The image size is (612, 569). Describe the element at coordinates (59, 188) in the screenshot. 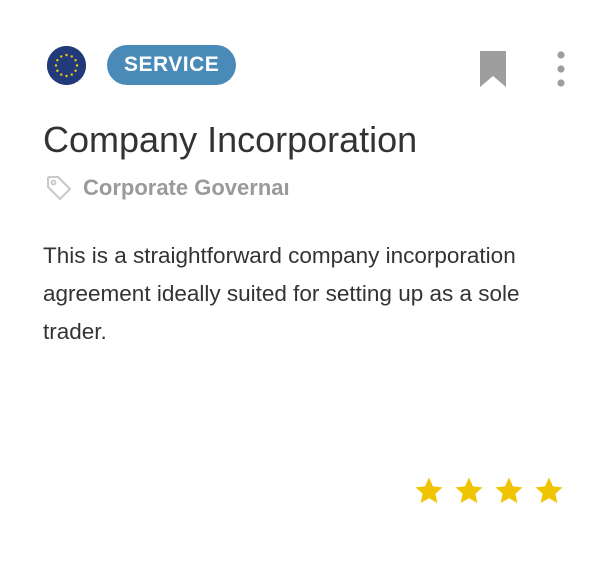

I see `tag-icon` at that location.